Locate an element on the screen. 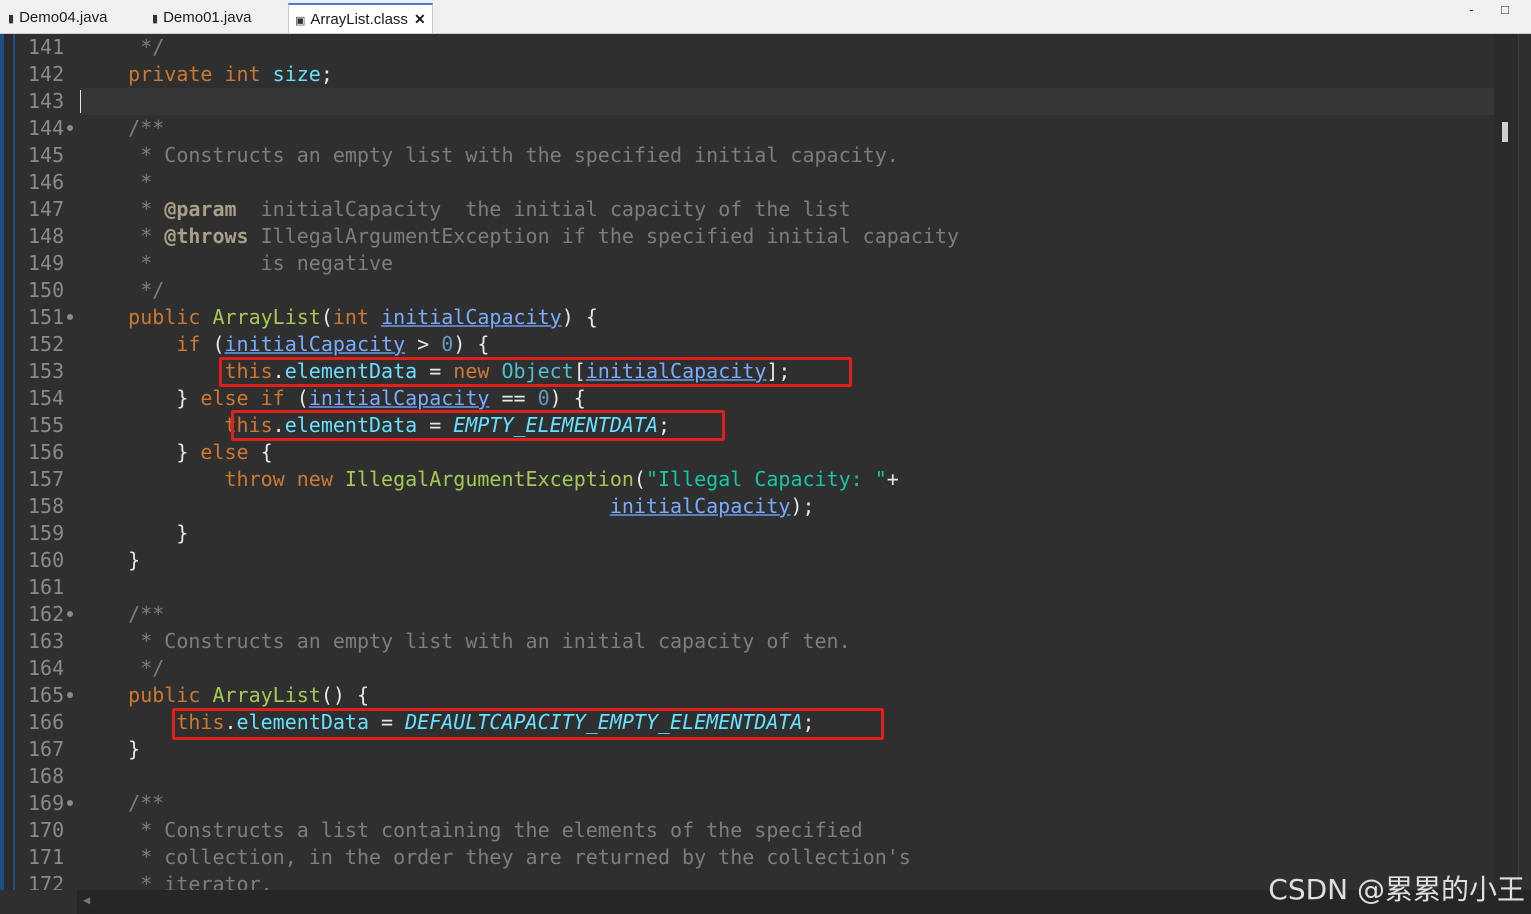 The height and width of the screenshot is (914, 1531). javadoc-tag: @param is located at coordinates (200, 209).